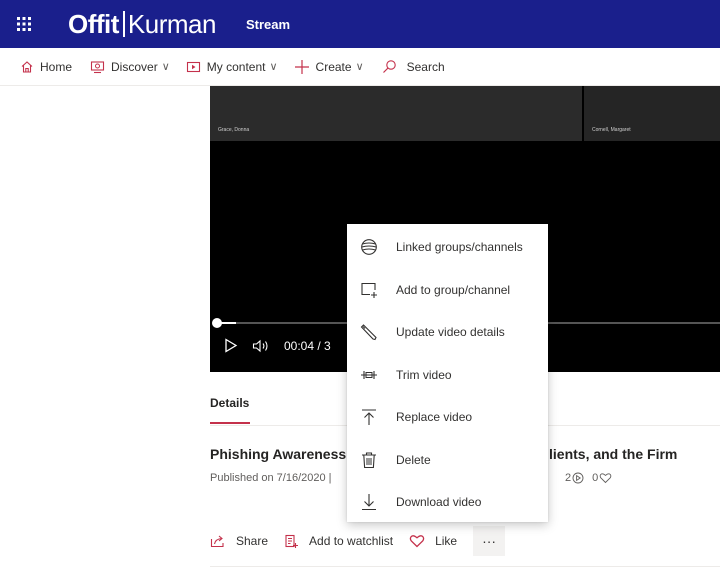  What do you see at coordinates (229, 403) in the screenshot?
I see `tab-details: Details` at bounding box center [229, 403].